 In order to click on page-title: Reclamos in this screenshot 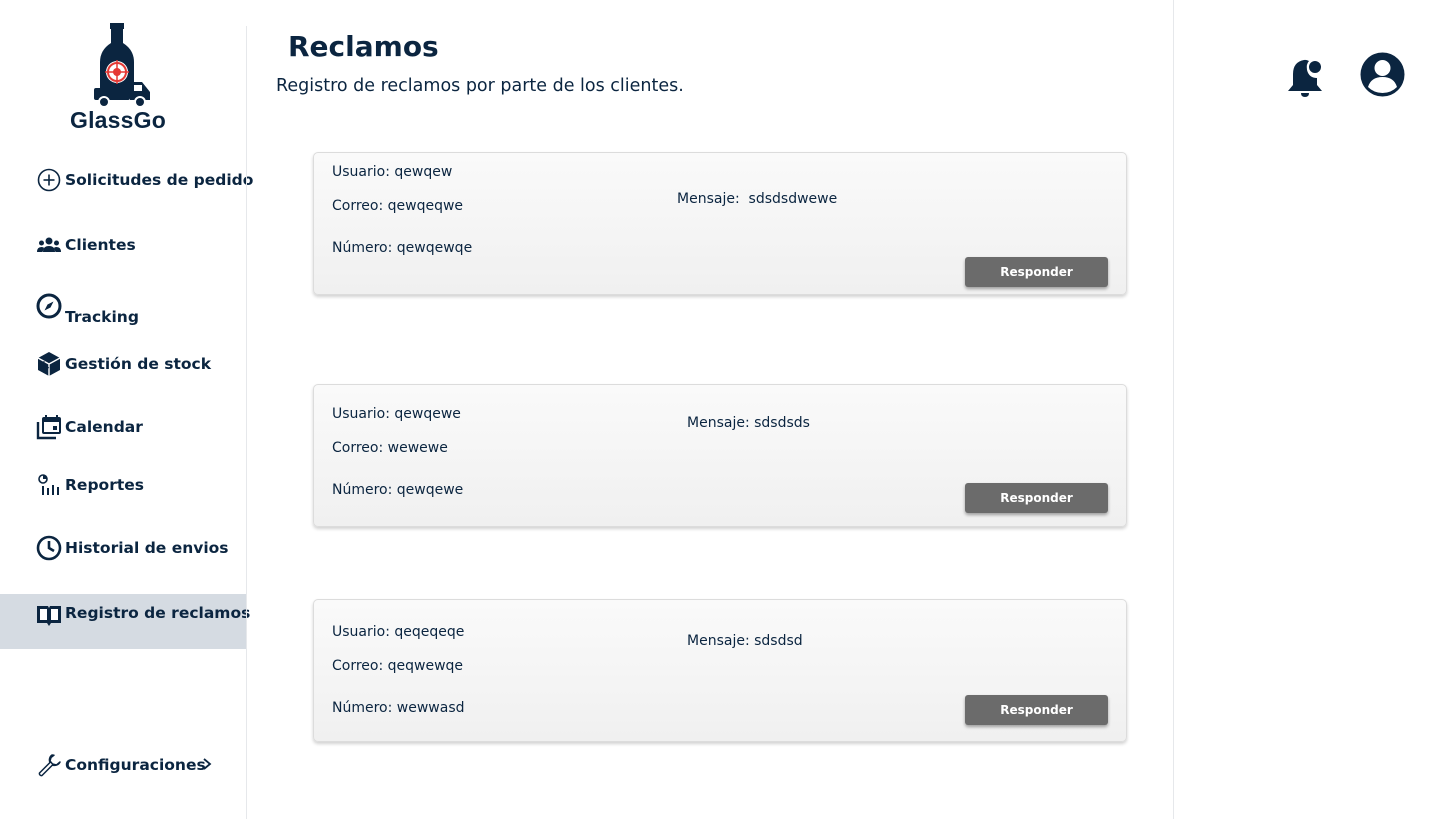, I will do `click(363, 46)`.